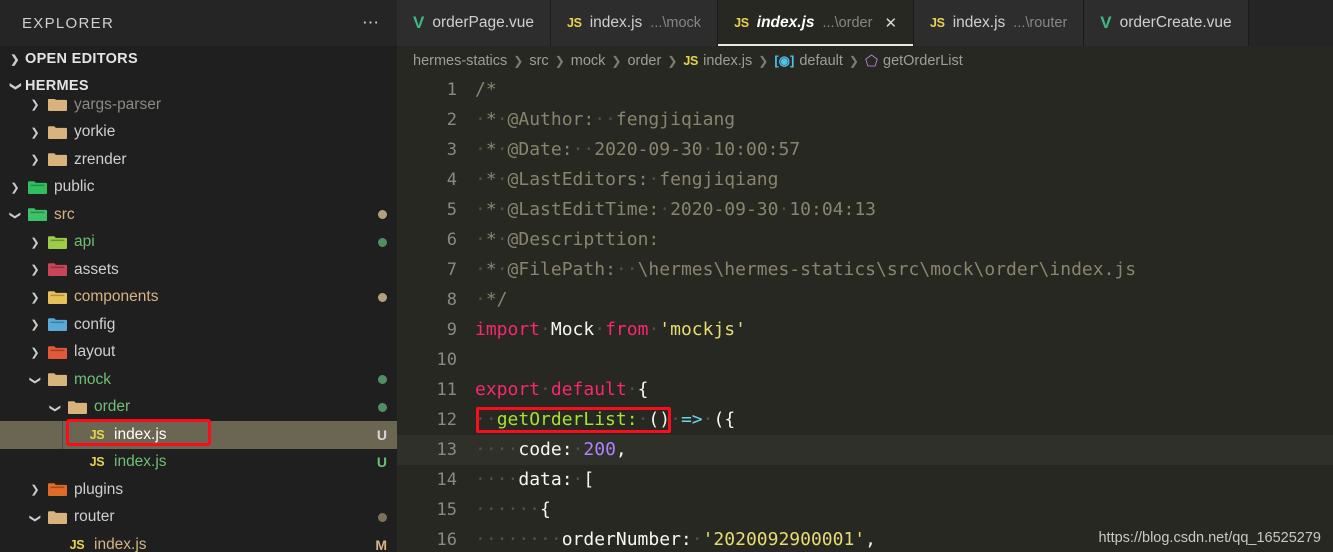  What do you see at coordinates (808, 61) in the screenshot?
I see `breadcrumb-item-default: [◉] default` at bounding box center [808, 61].